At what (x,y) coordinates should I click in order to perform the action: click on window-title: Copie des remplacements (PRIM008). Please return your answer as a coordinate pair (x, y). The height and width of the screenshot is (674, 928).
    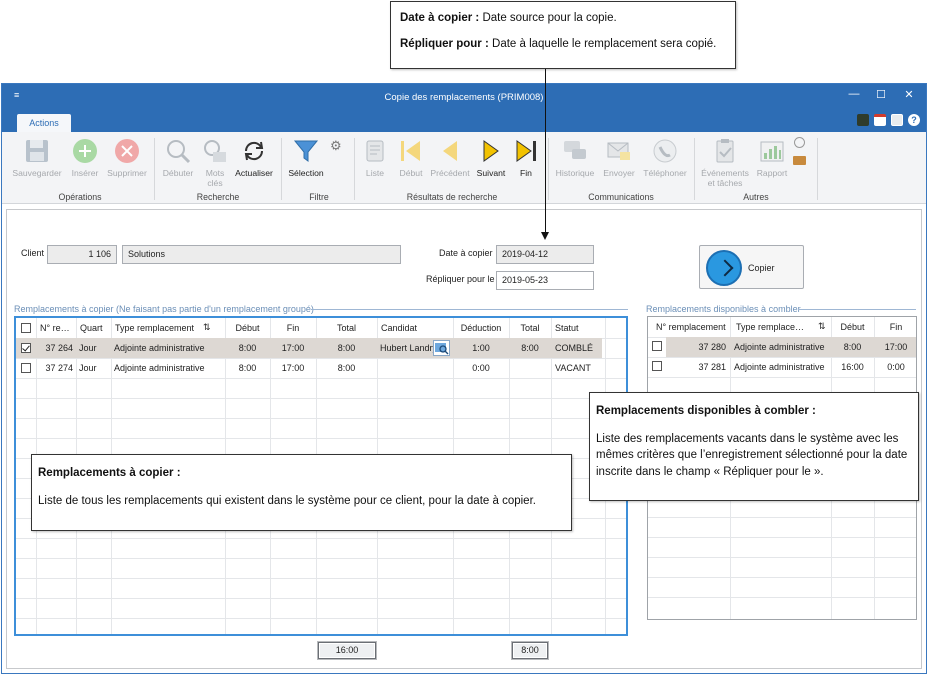
    Looking at the image, I should click on (464, 97).